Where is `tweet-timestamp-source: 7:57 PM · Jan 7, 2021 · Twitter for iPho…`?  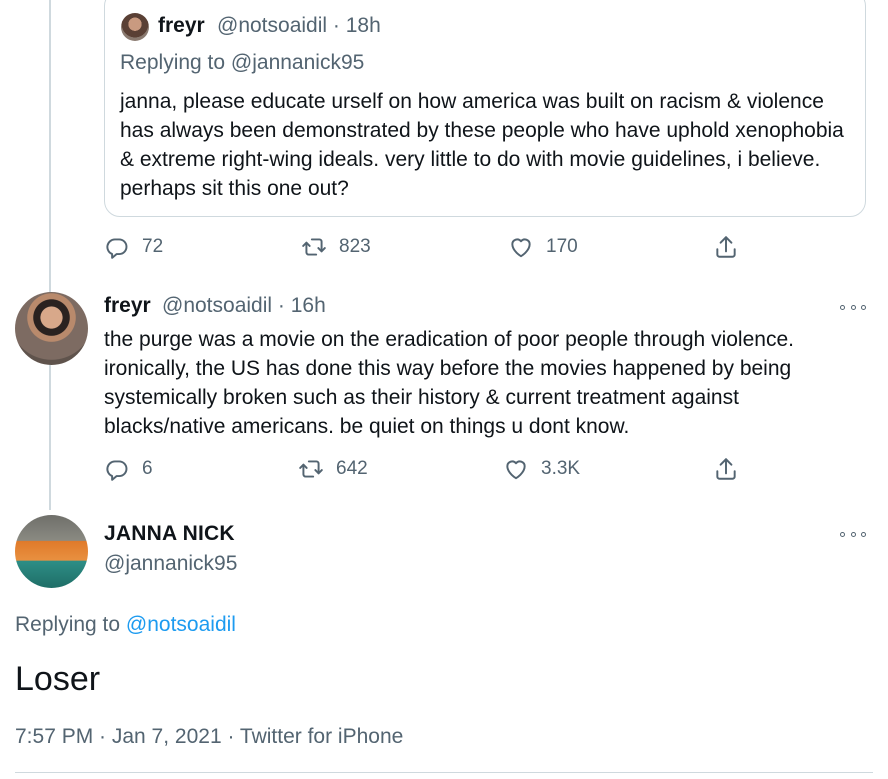 tweet-timestamp-source: 7:57 PM · Jan 7, 2021 · Twitter for iPho… is located at coordinates (209, 737).